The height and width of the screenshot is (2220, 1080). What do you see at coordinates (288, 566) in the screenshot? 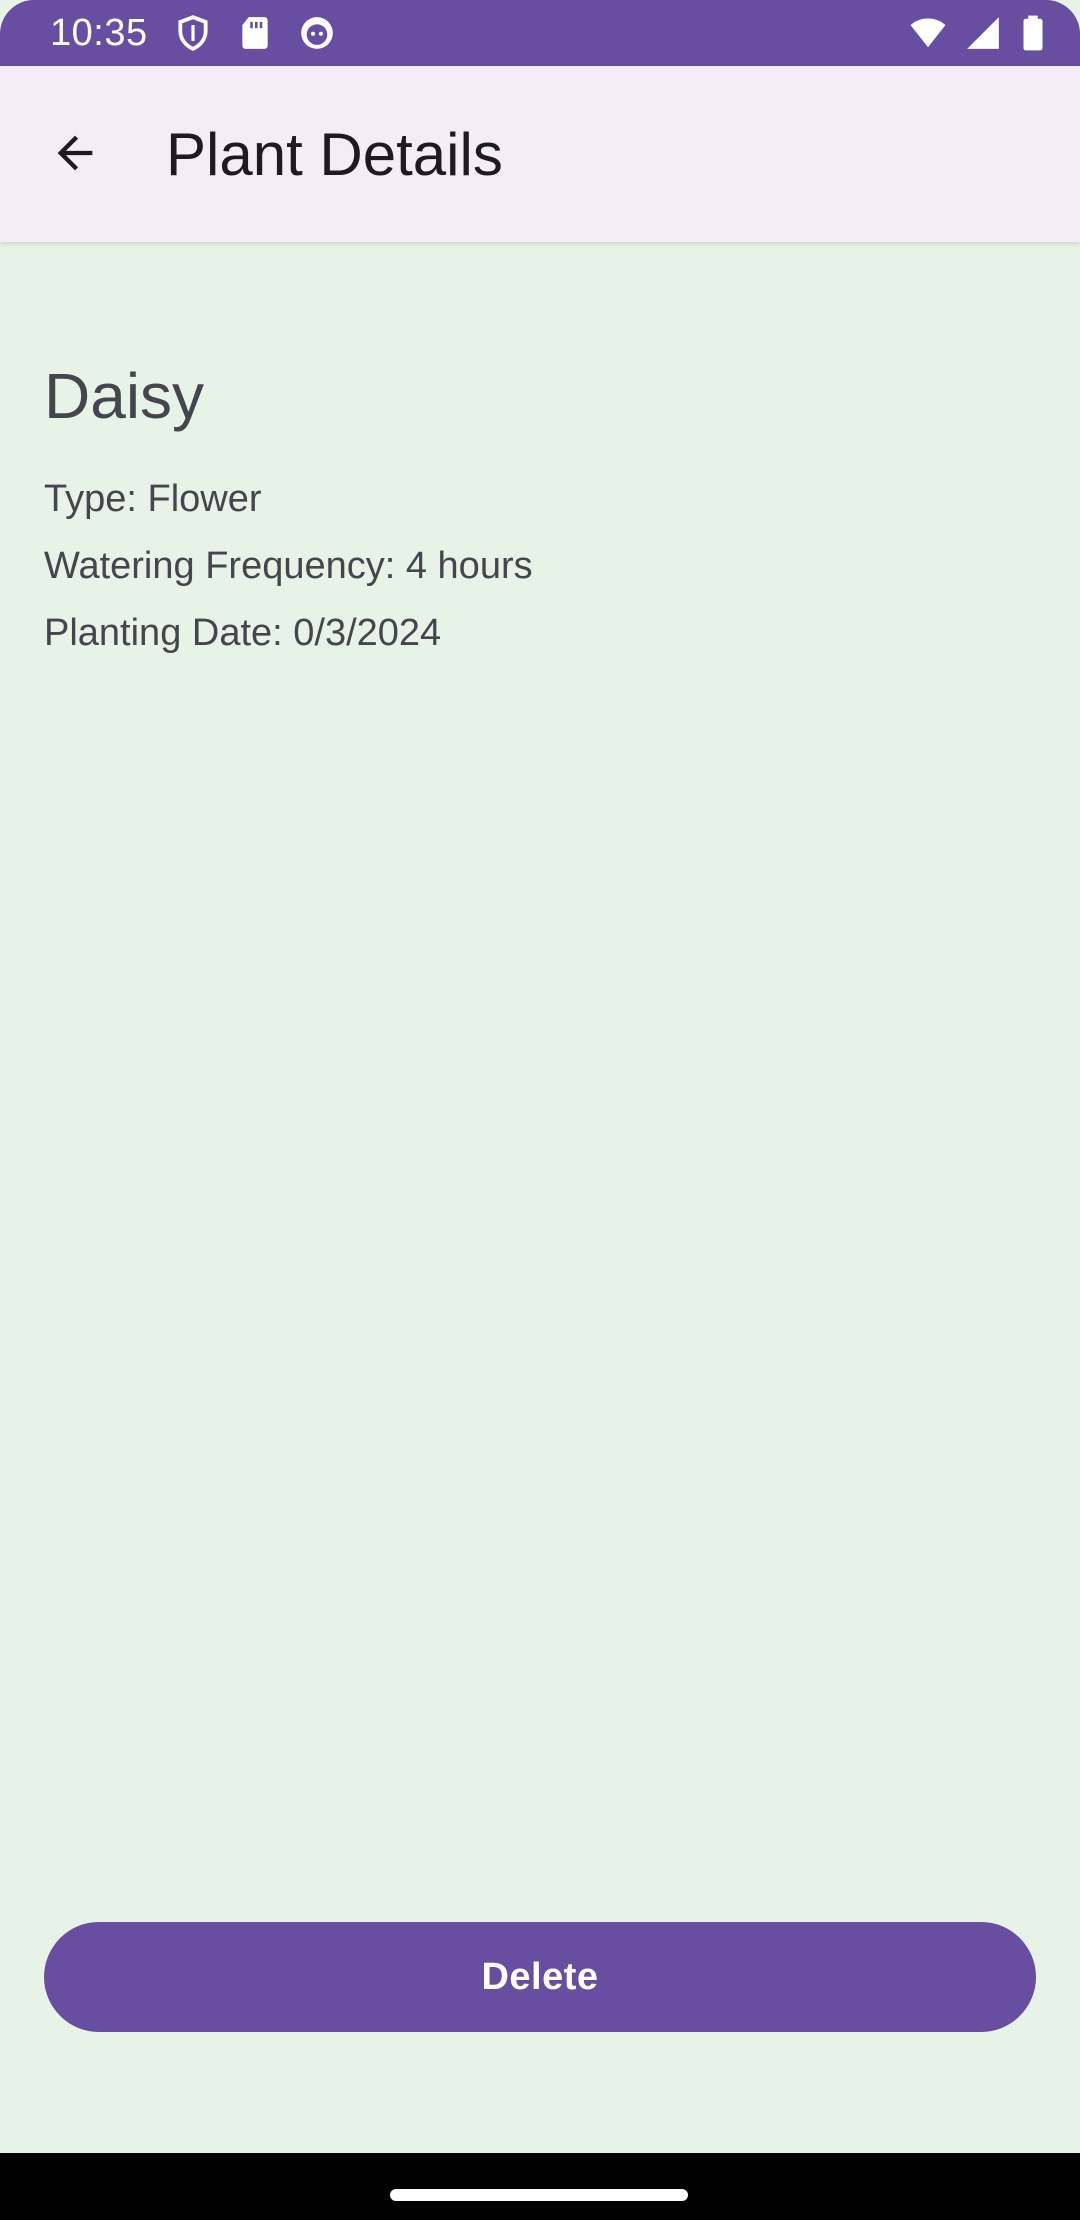
I see `plant-watering-frequency: Watering Frequency: 4 hours` at bounding box center [288, 566].